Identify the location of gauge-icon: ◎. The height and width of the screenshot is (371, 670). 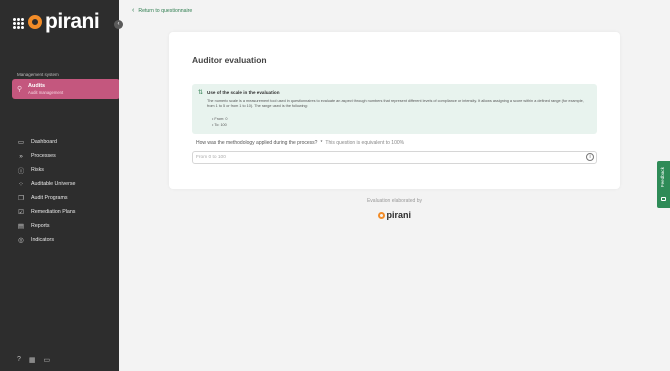
(21, 240).